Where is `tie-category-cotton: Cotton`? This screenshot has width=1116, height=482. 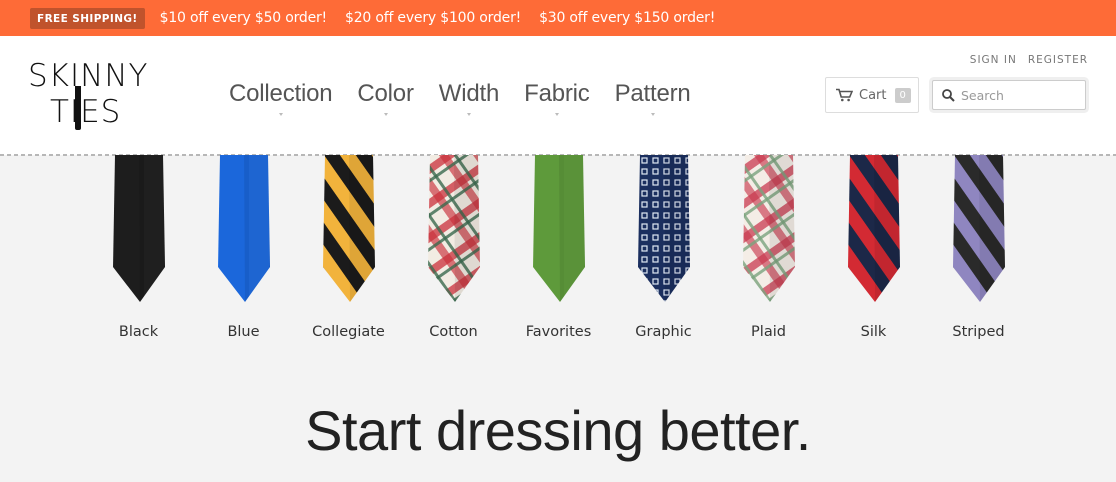 tie-category-cotton: Cotton is located at coordinates (453, 250).